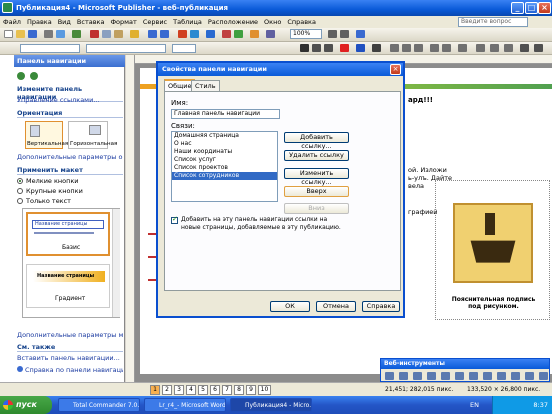  Describe the element at coordinates (60, 34) in the screenshot. I see `preview-icon` at that location.